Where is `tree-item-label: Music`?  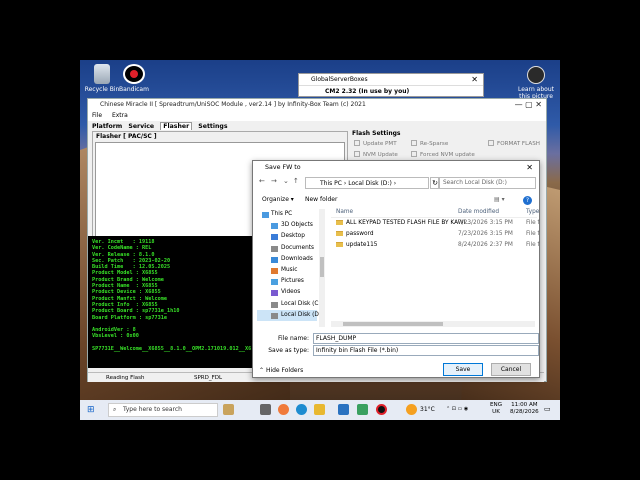
tree-item-label: Music is located at coordinates (289, 269).